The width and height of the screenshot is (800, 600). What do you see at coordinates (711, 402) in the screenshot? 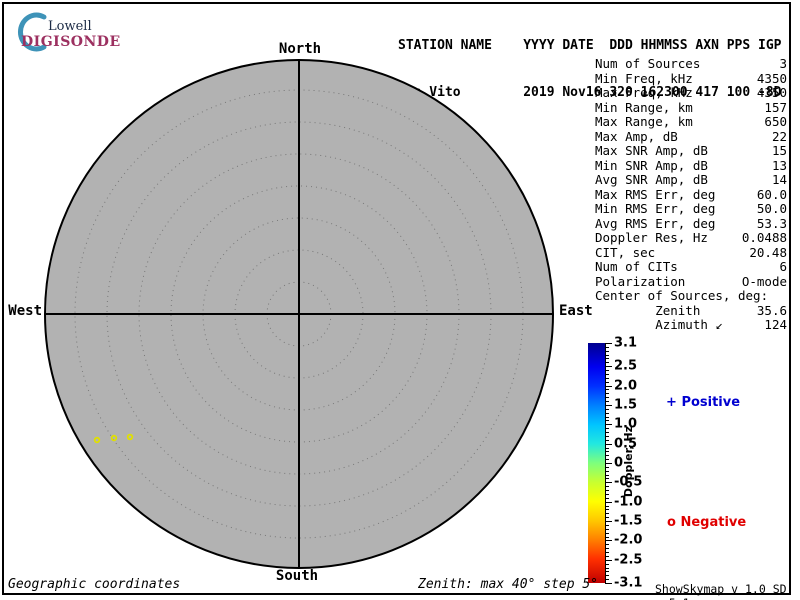
I see `legend-positive-label: Positive` at bounding box center [711, 402].